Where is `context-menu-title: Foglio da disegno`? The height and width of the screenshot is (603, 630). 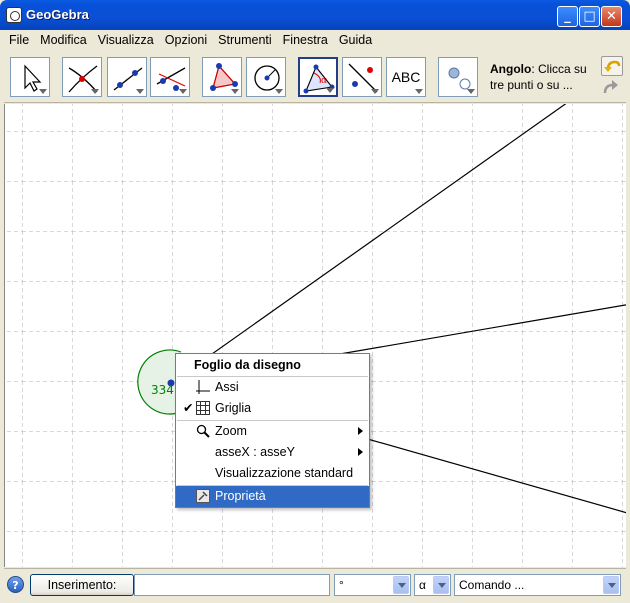 context-menu-title: Foglio da disegno is located at coordinates (247, 365).